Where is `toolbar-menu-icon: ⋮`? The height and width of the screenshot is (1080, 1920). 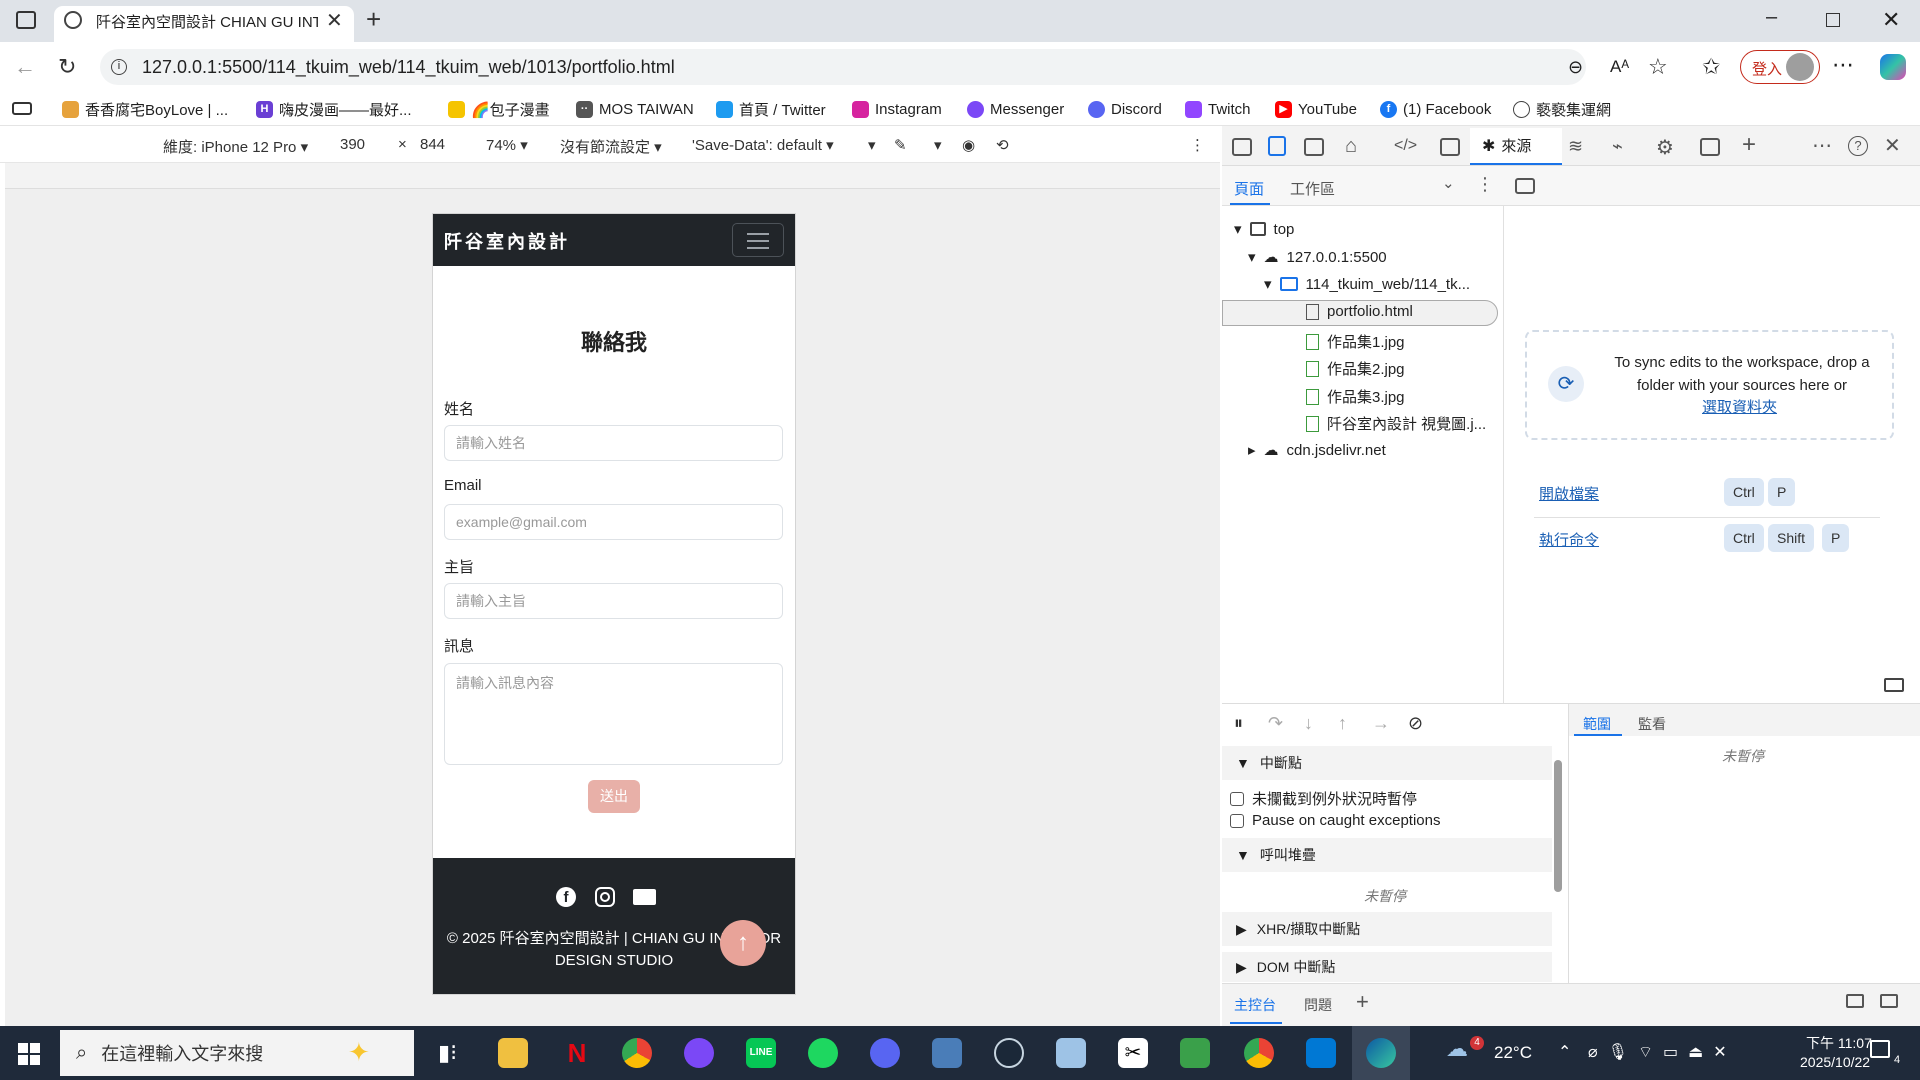 toolbar-menu-icon: ⋮ is located at coordinates (1197, 145).